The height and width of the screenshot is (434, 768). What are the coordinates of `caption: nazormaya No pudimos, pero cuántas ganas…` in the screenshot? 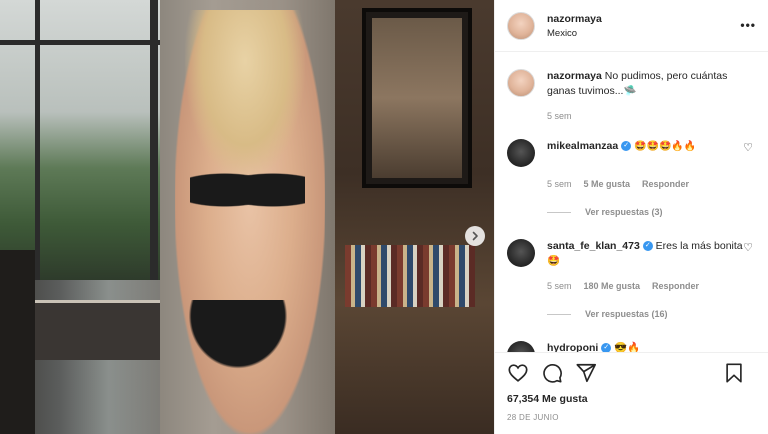 It's located at (632, 84).